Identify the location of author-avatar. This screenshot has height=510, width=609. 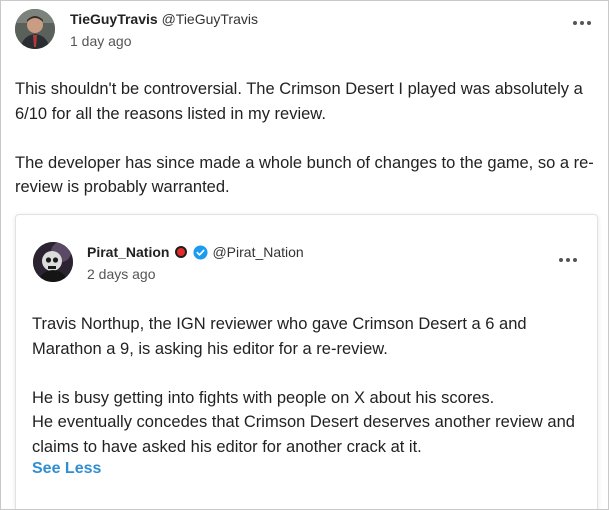
(35, 29).